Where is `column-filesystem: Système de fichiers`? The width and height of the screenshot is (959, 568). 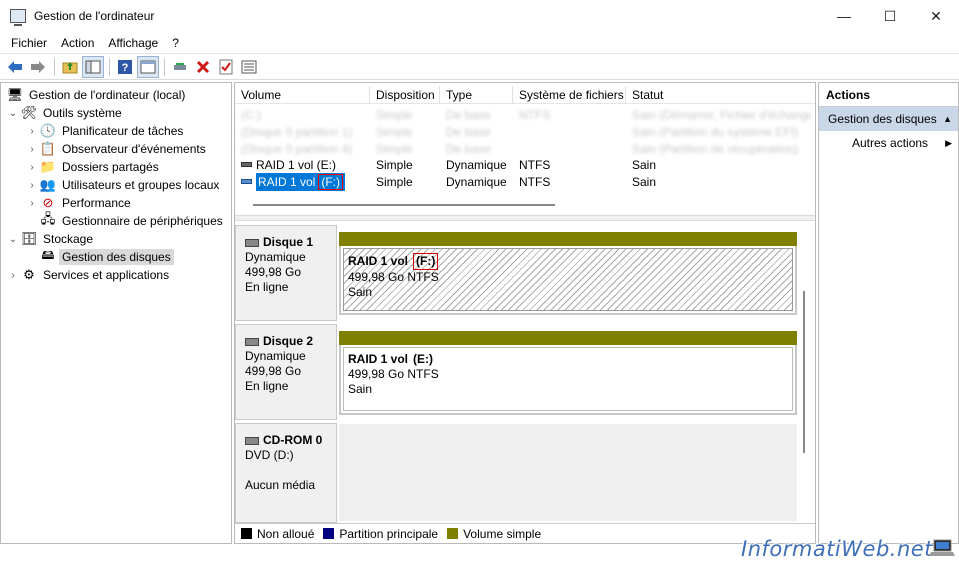 column-filesystem: Système de fichiers is located at coordinates (569, 95).